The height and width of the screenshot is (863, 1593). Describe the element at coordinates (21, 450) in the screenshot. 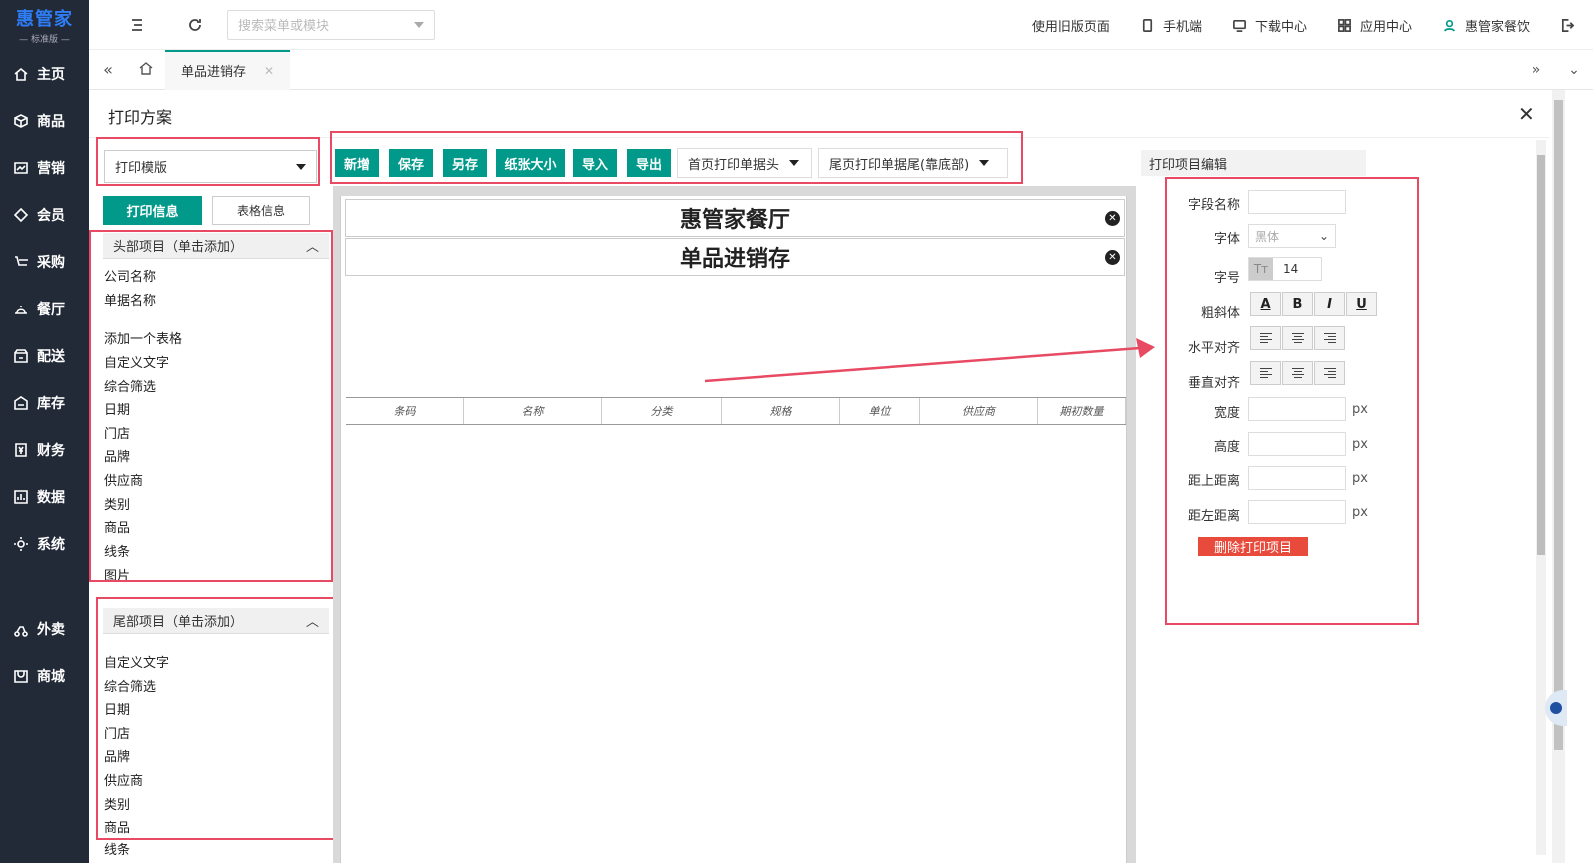

I see `yuan-icon` at that location.